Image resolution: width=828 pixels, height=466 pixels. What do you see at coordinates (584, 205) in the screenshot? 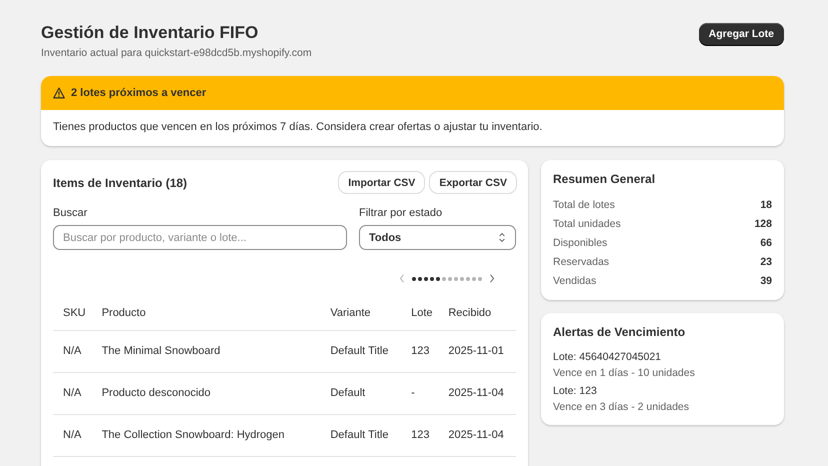
I see `stat-label: Total de lotes` at bounding box center [584, 205].